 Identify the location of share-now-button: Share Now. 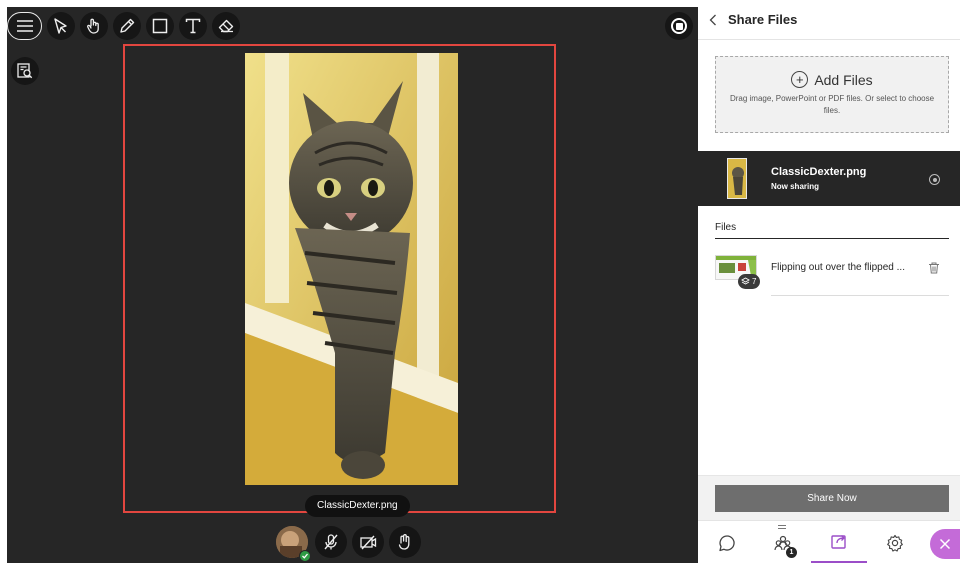
(832, 498).